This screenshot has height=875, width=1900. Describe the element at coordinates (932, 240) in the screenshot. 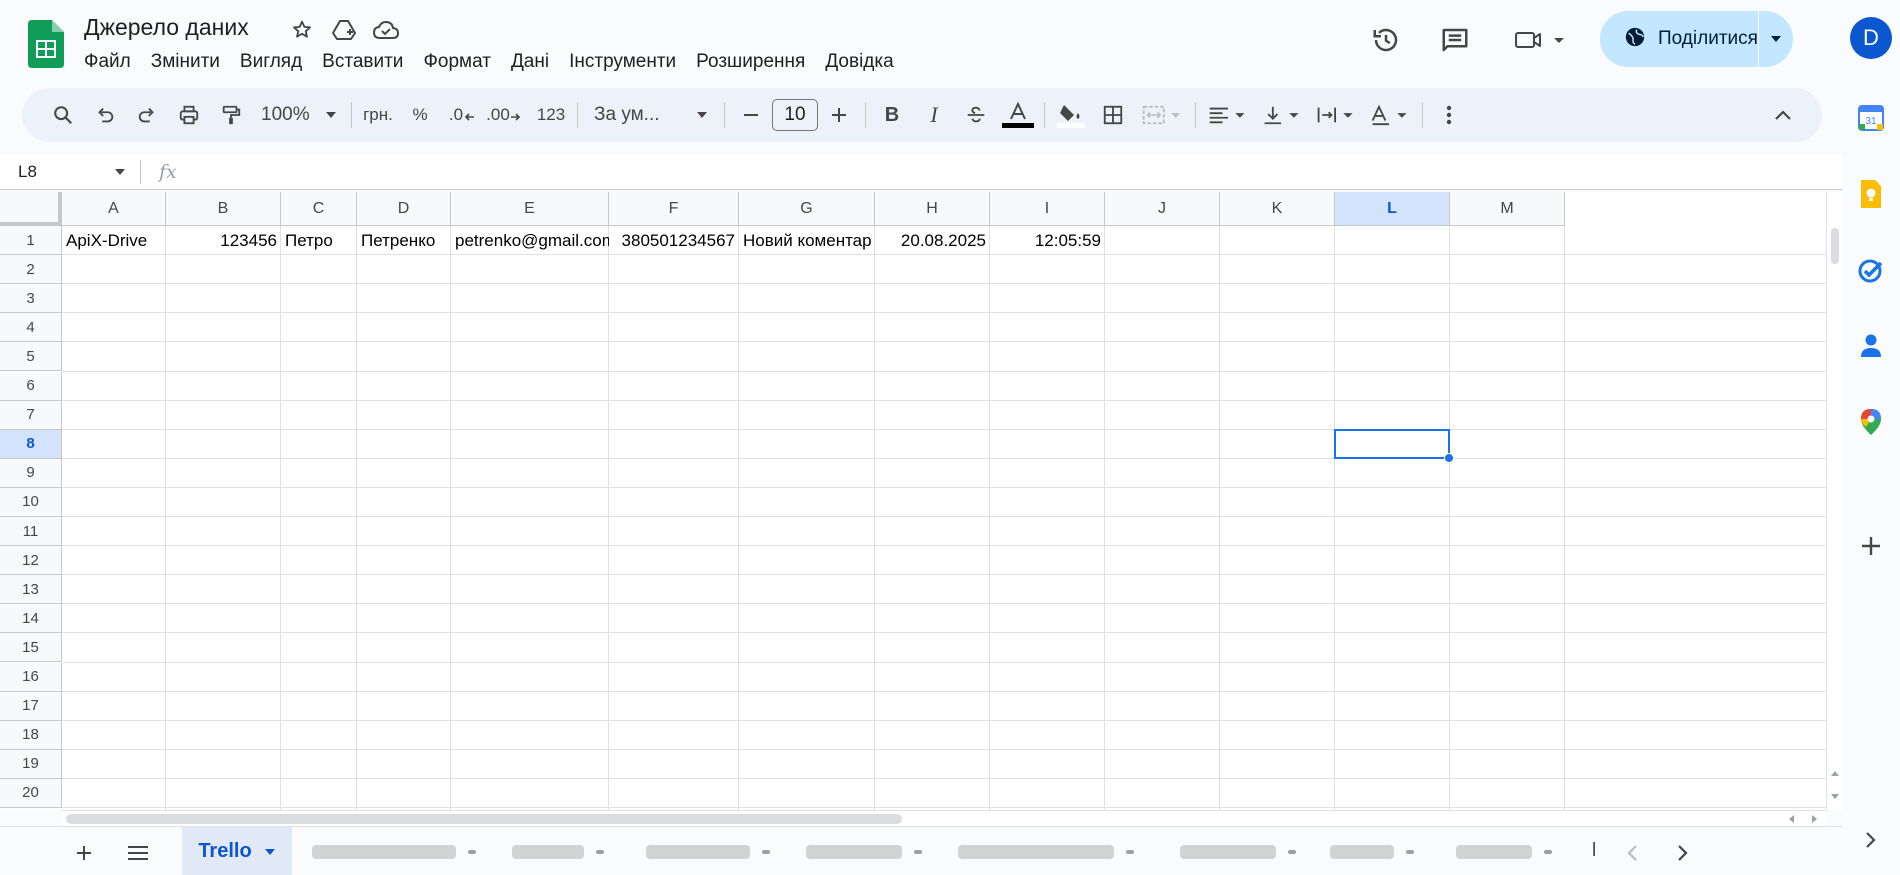

I see `cell-h1: 20.08.2025` at that location.